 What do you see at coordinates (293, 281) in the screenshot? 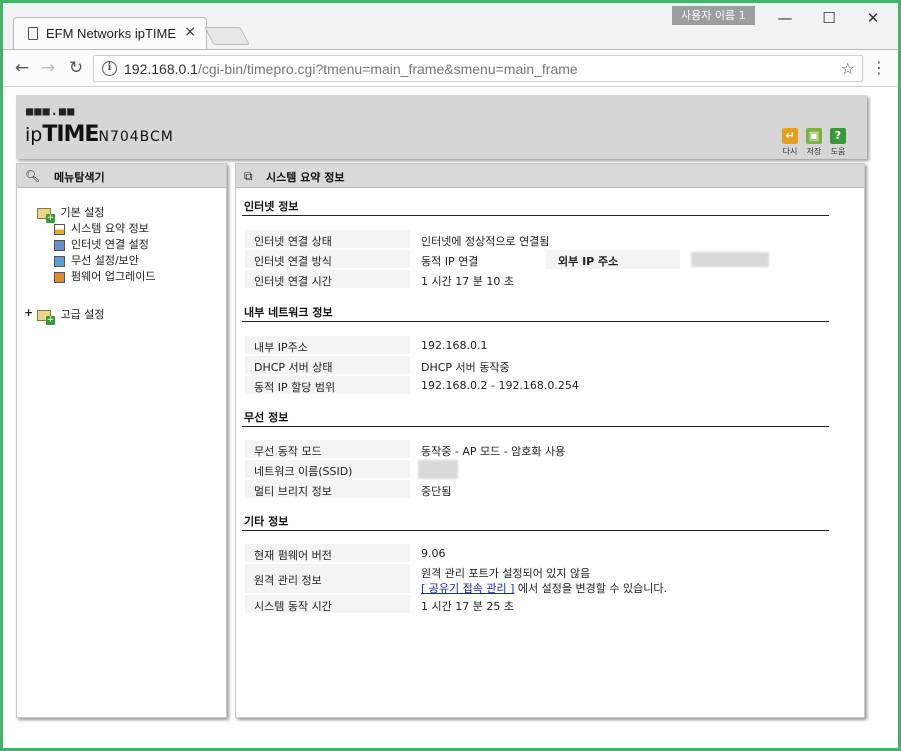
I see `row-key: 인터넷 연결 시간` at bounding box center [293, 281].